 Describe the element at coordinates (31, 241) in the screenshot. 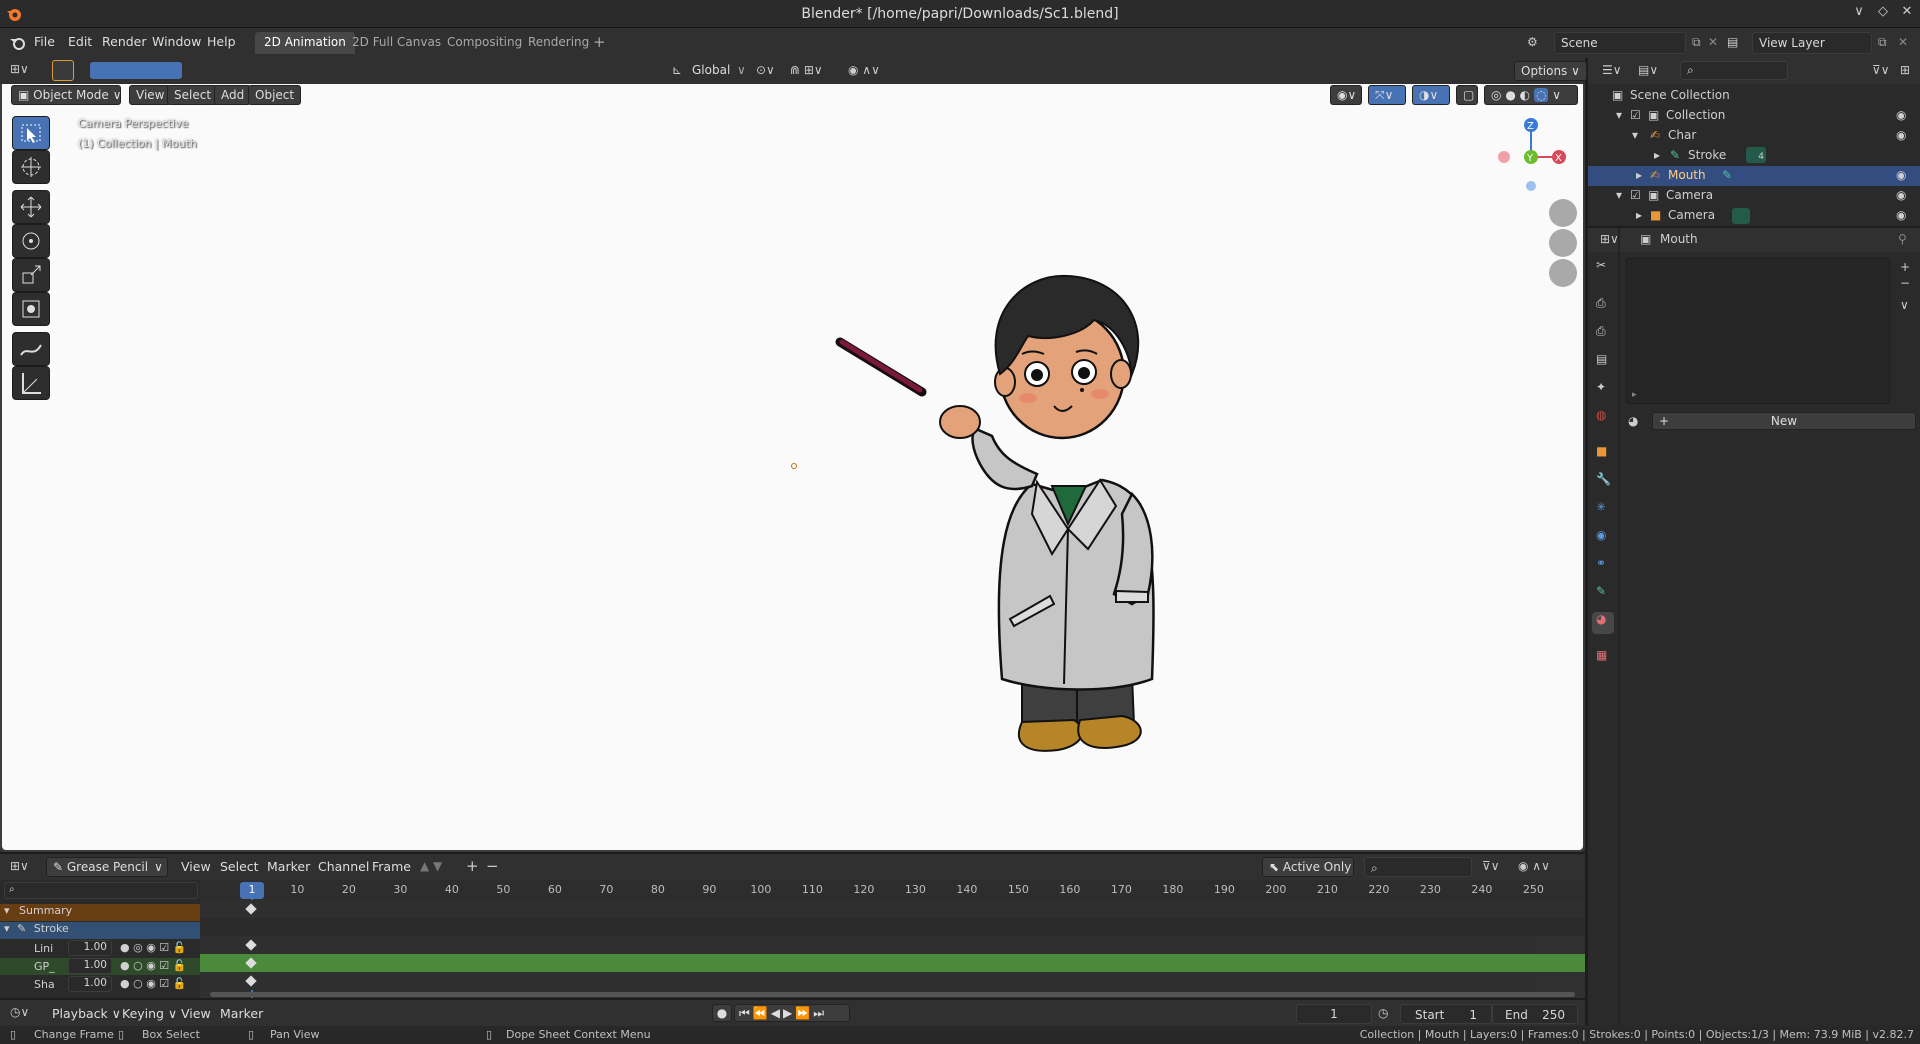

I see `rotate-tool` at that location.